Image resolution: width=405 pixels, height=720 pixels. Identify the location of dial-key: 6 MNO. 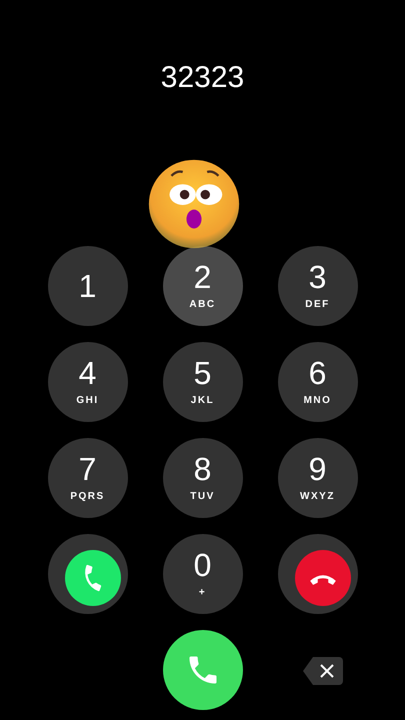
(318, 382).